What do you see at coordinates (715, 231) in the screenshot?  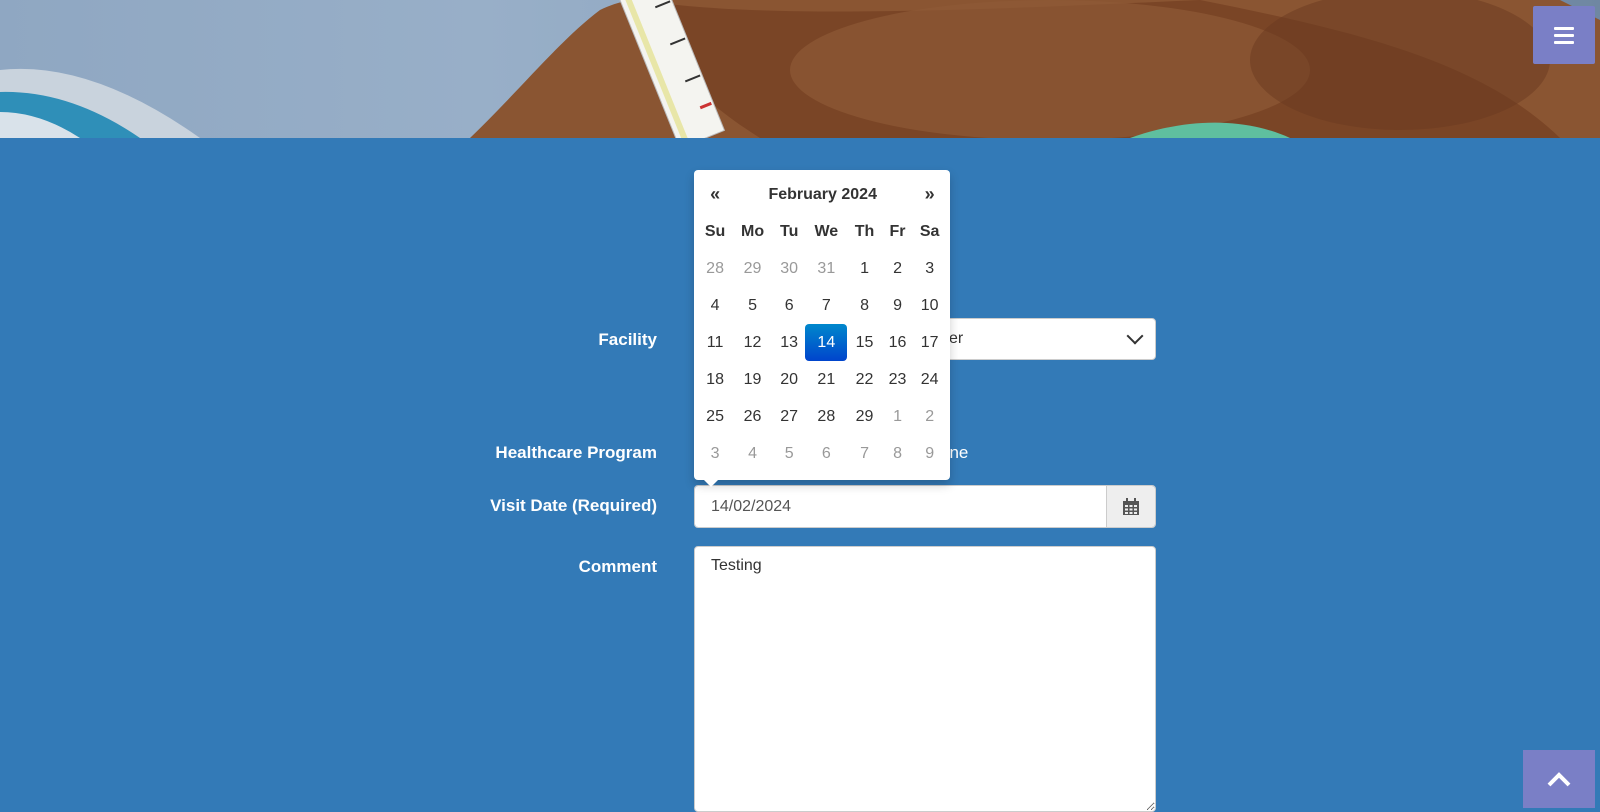 I see `weekday-header: Su` at bounding box center [715, 231].